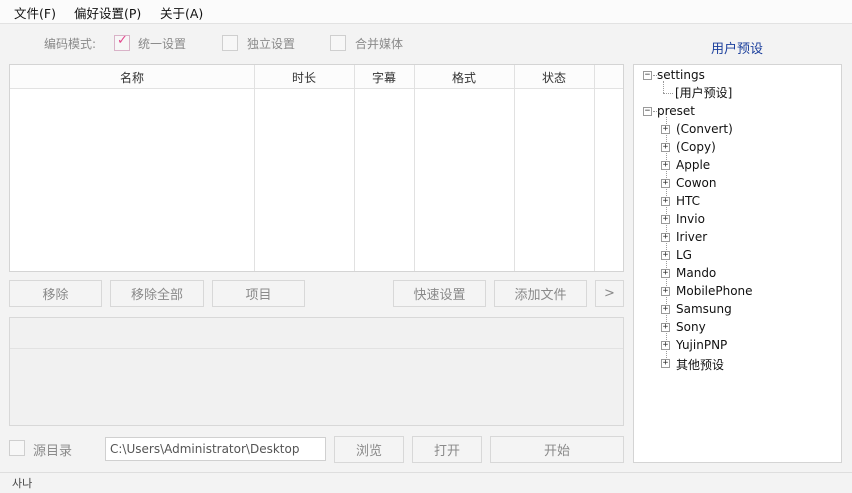 The height and width of the screenshot is (493, 852). I want to click on tree-node-settings: settings, so click(681, 75).